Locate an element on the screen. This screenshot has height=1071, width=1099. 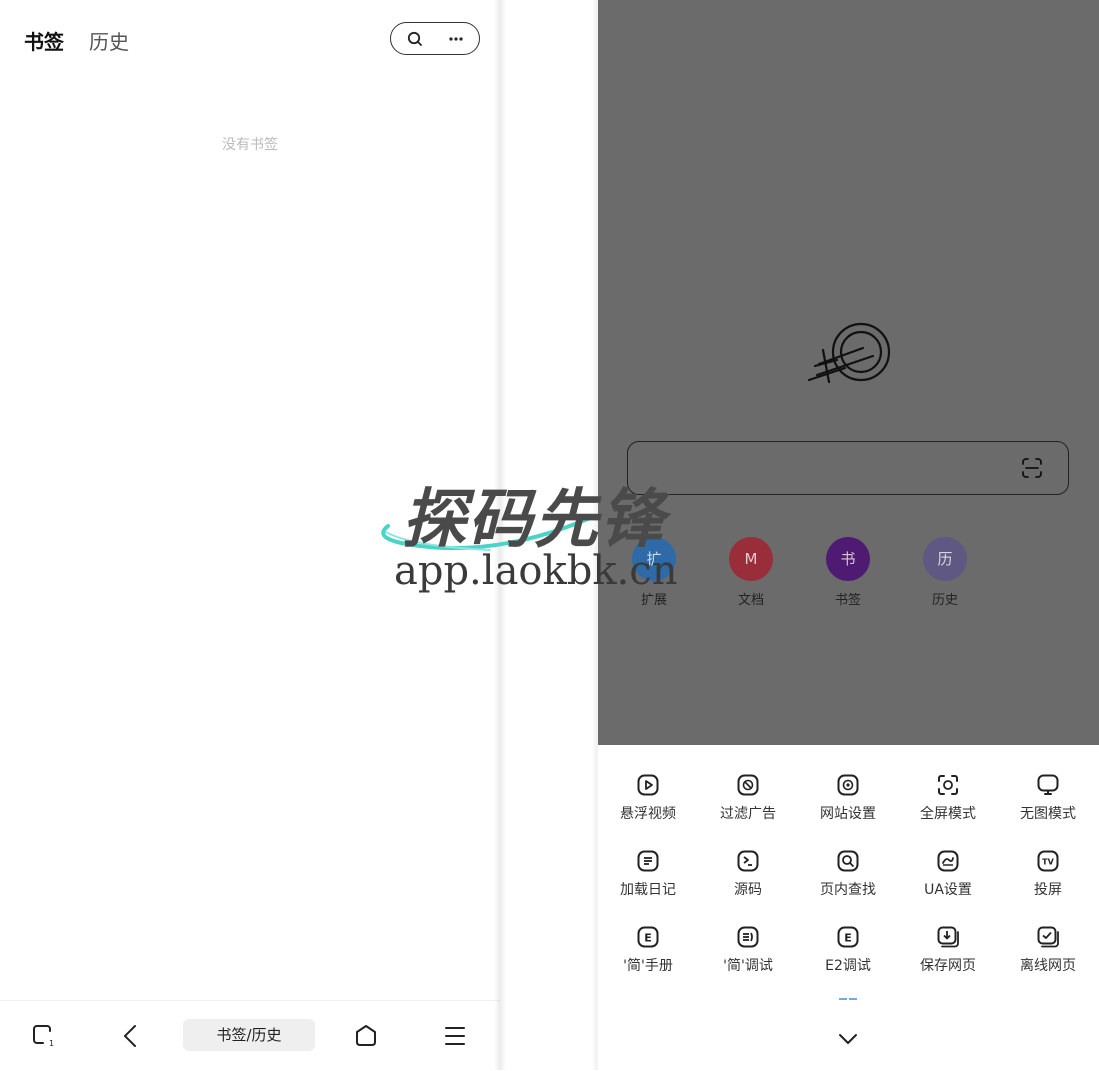
log-icon is located at coordinates (648, 861).